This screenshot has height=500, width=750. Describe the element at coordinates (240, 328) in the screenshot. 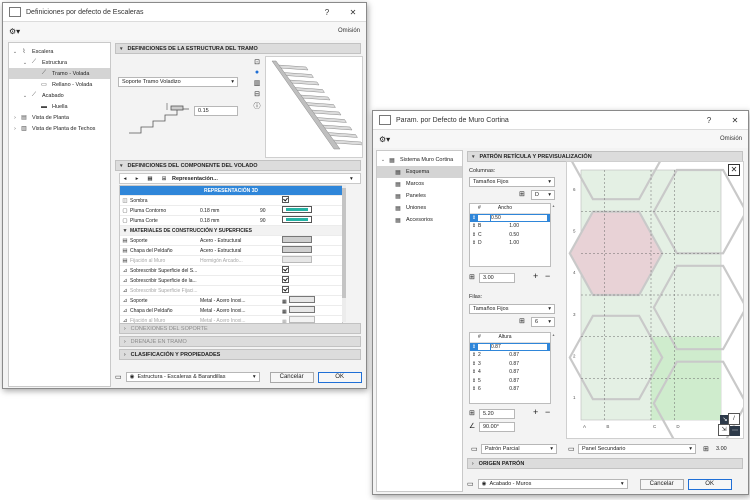

I see `section-header-support-connections: › CONEXIONES DEL SOPORTE` at that location.